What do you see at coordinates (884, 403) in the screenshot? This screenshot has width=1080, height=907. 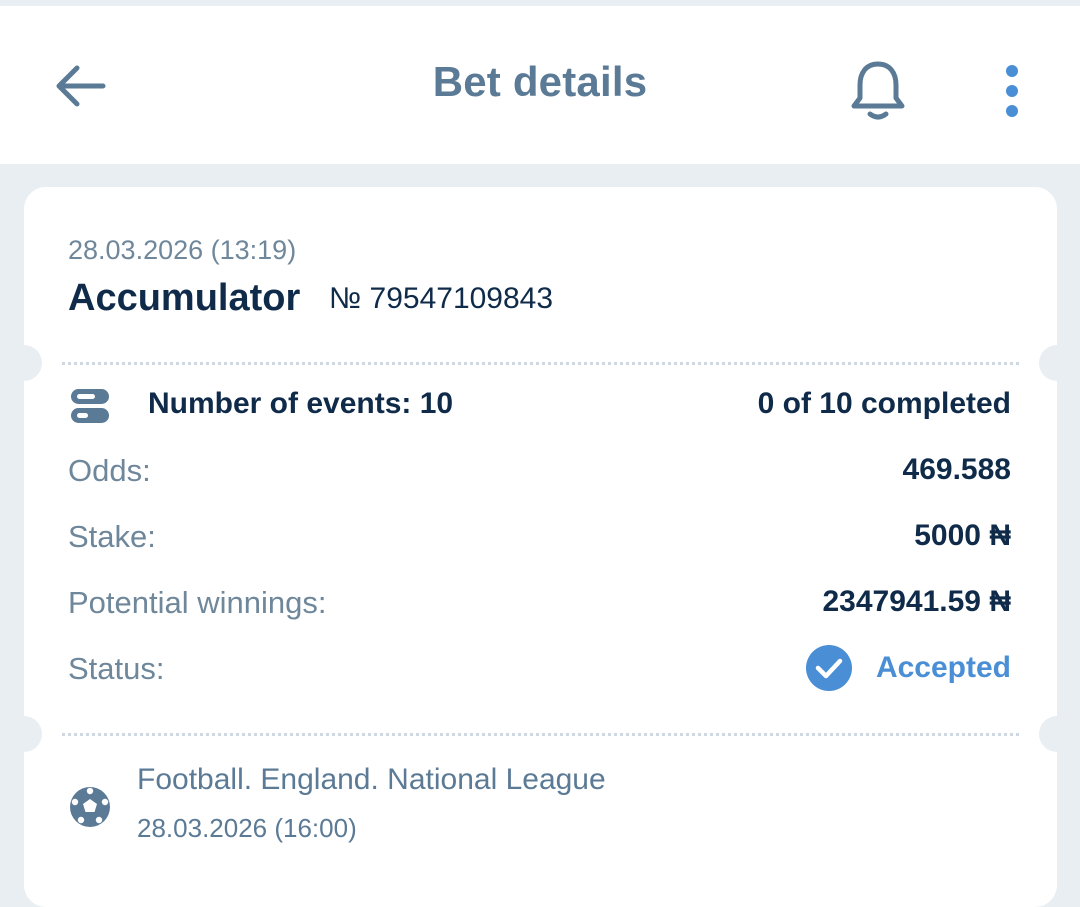 I see `events-completed: 0 of 10 completed` at bounding box center [884, 403].